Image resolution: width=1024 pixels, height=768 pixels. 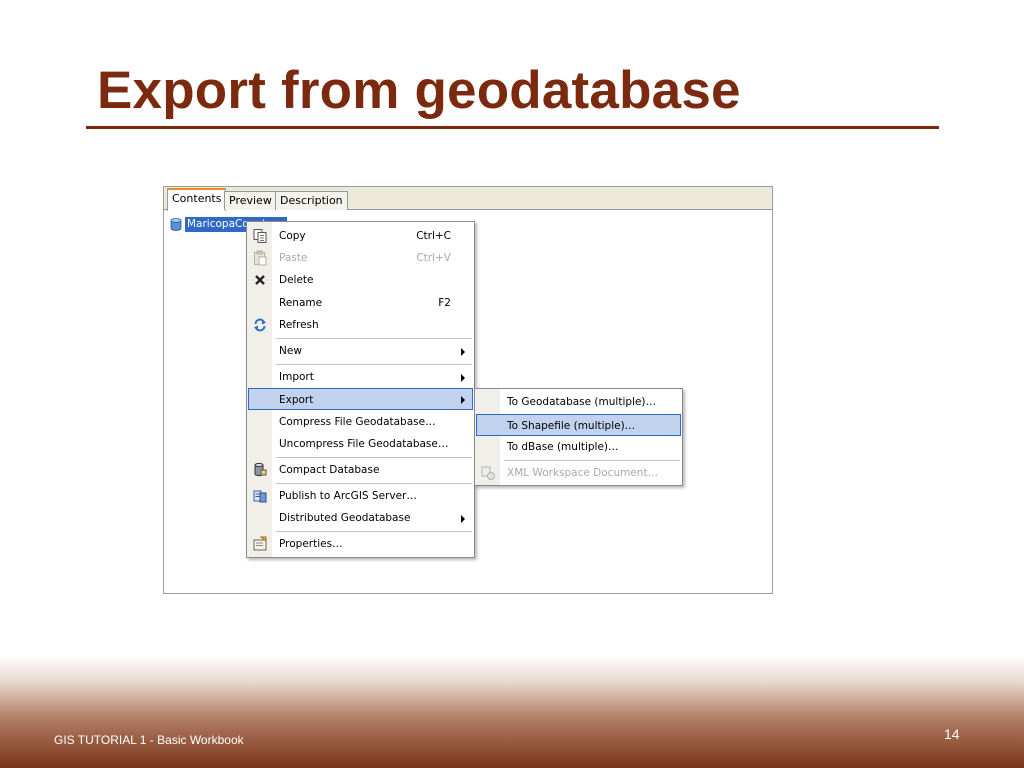 I want to click on shortcut-label: F2, so click(x=444, y=303).